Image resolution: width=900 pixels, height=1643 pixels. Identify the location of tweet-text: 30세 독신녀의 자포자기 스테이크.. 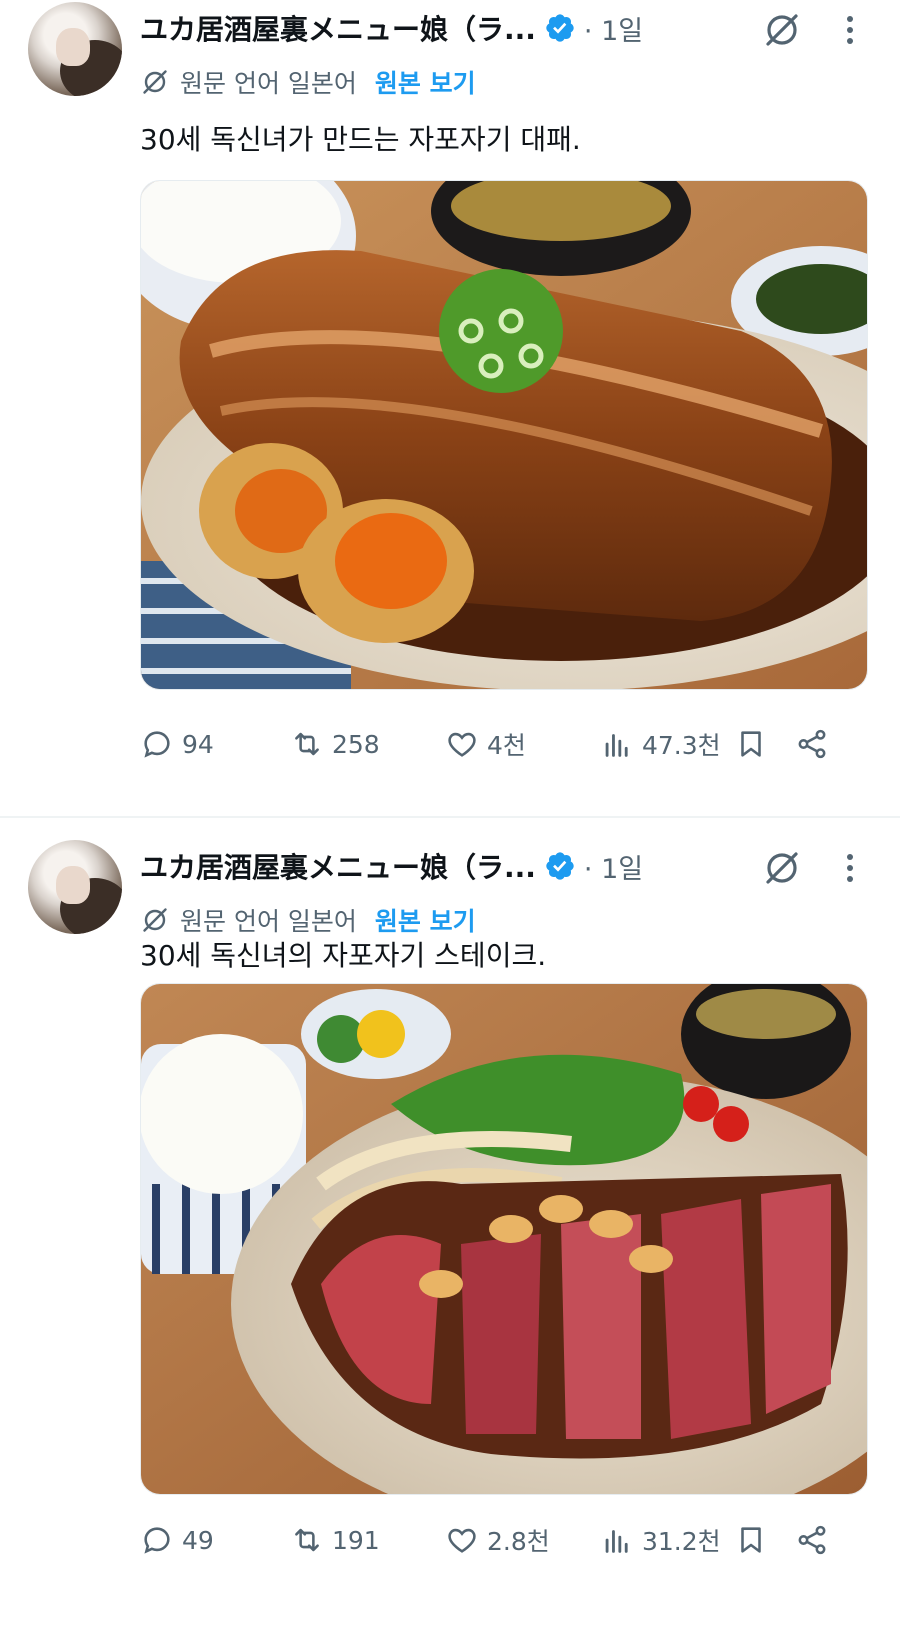
(343, 955).